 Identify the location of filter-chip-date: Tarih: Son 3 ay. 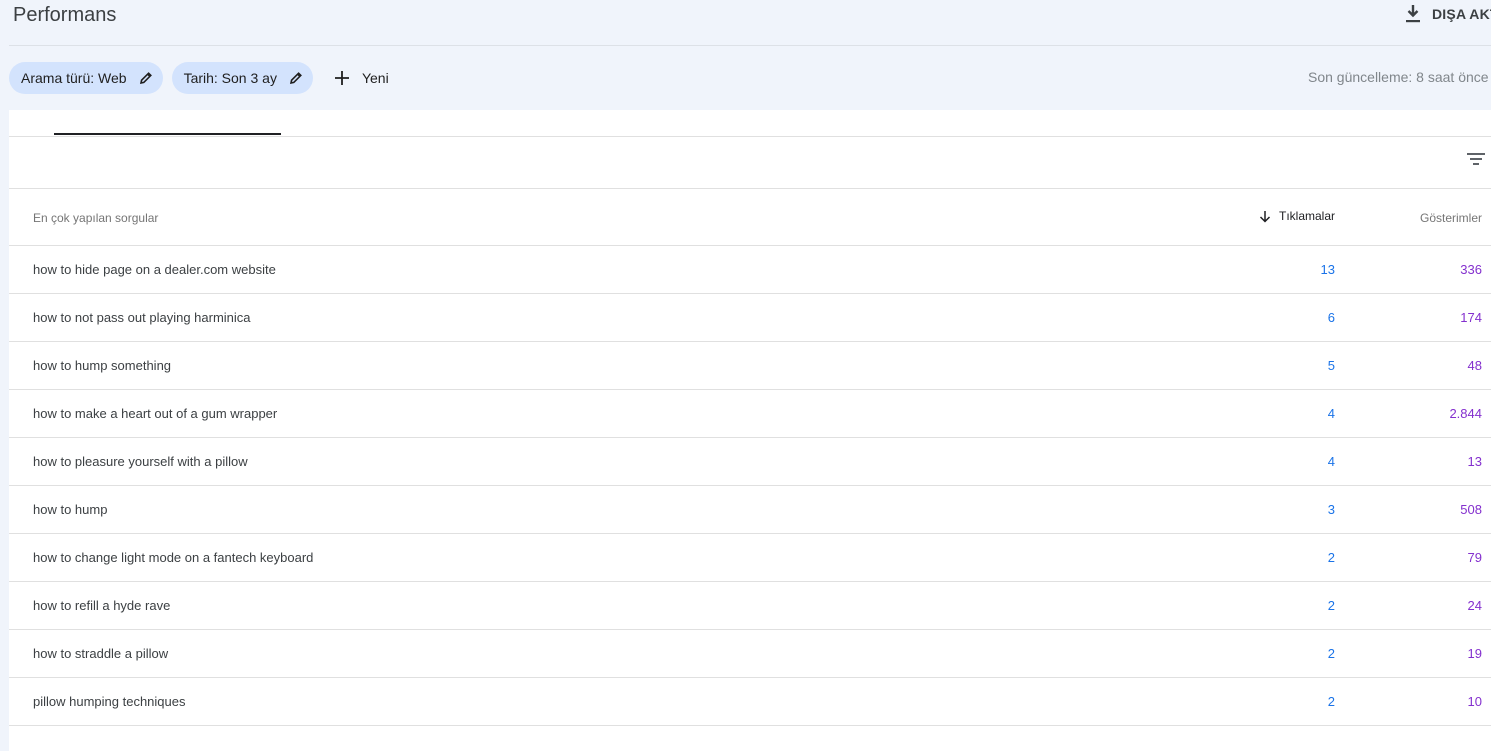
(242, 78).